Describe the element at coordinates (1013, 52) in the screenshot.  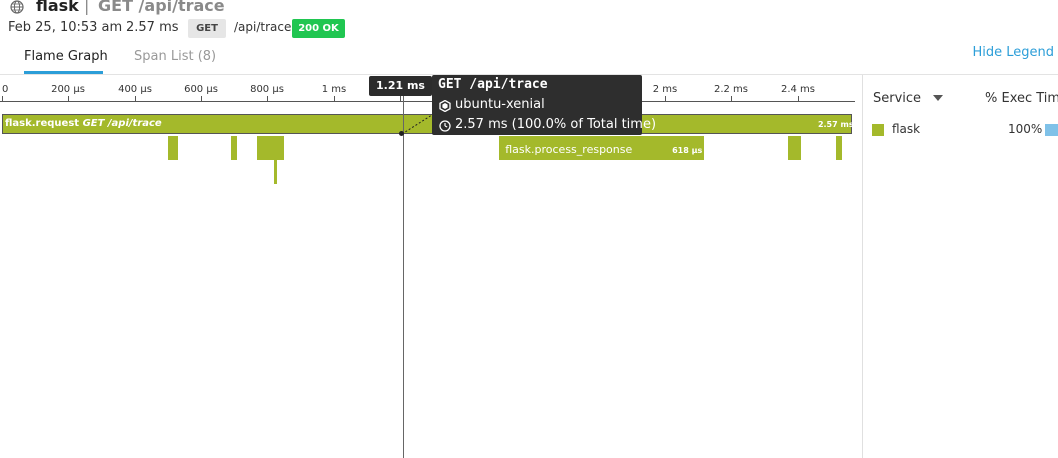
I see `hide-legend-link: Hide Legend` at that location.